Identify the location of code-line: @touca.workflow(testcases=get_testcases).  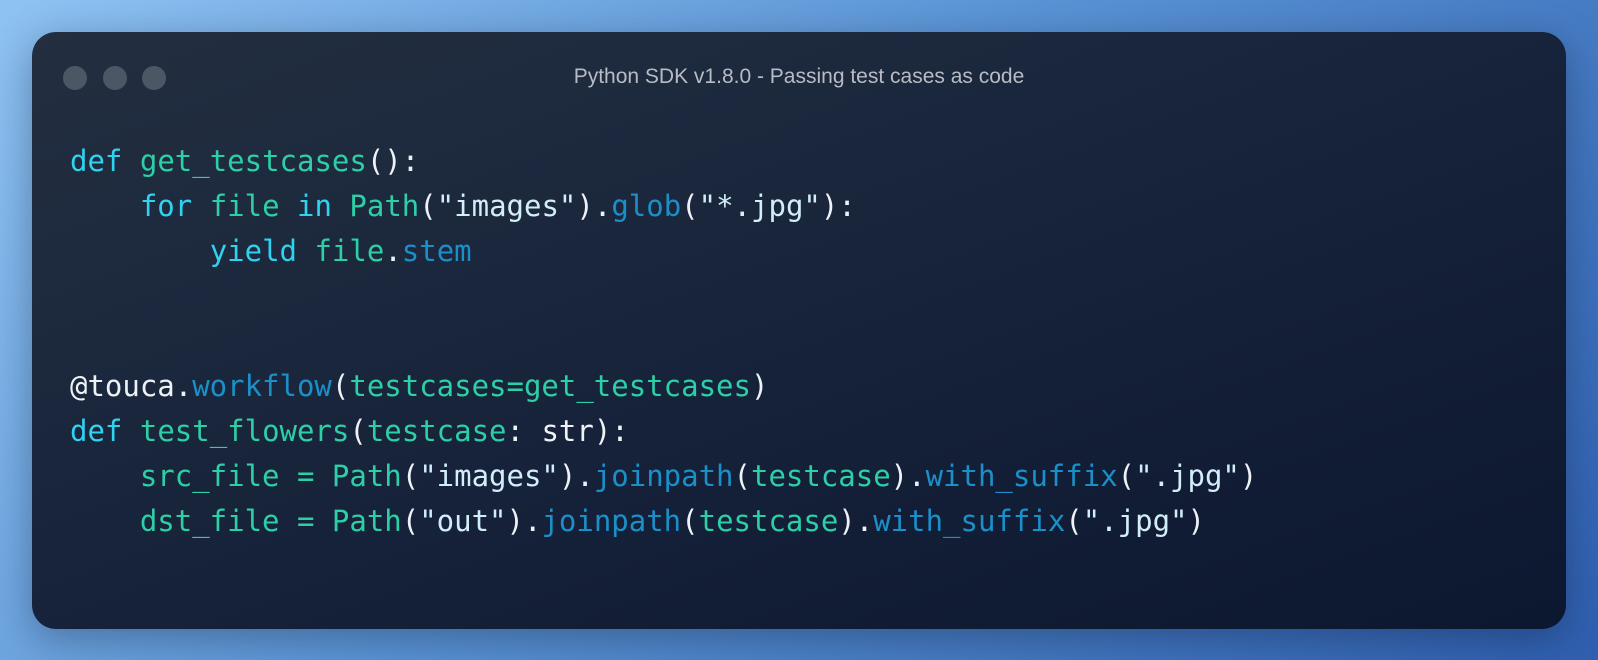
(663, 386).